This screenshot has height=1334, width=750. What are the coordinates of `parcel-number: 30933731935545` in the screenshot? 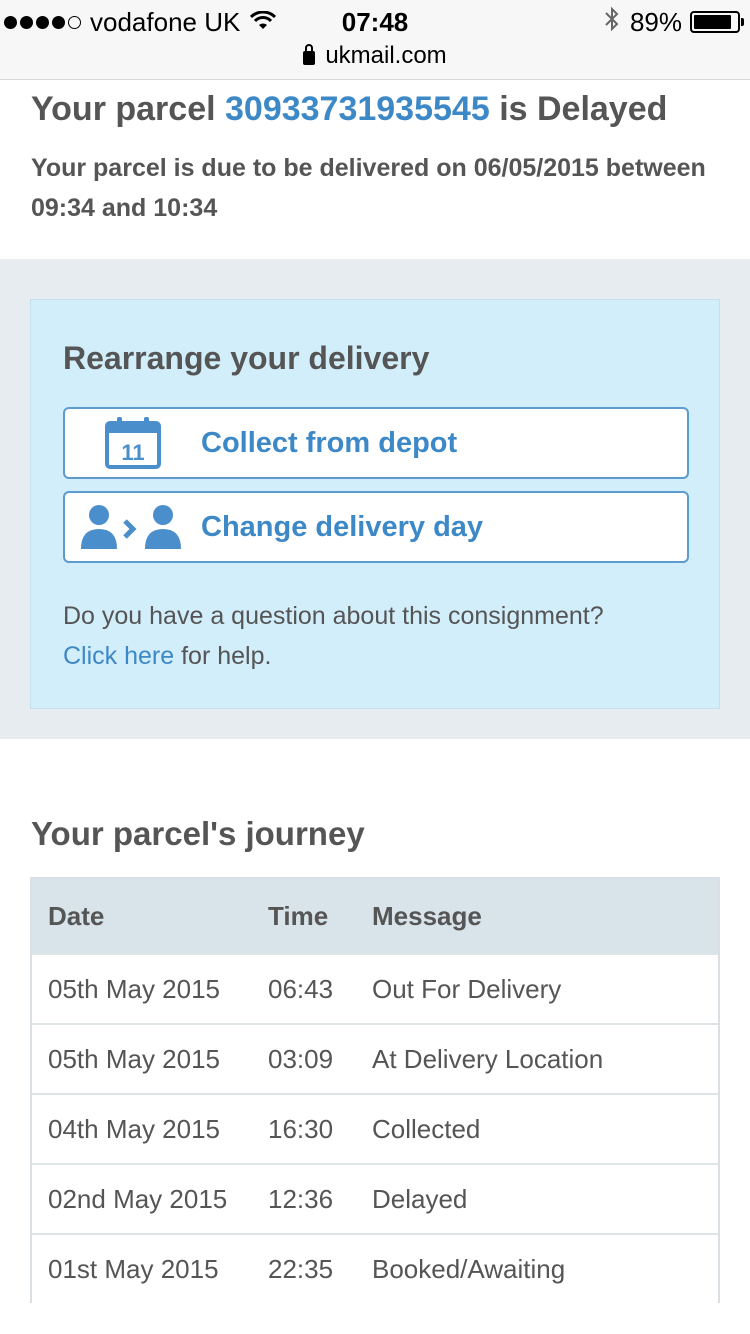 It's located at (357, 109).